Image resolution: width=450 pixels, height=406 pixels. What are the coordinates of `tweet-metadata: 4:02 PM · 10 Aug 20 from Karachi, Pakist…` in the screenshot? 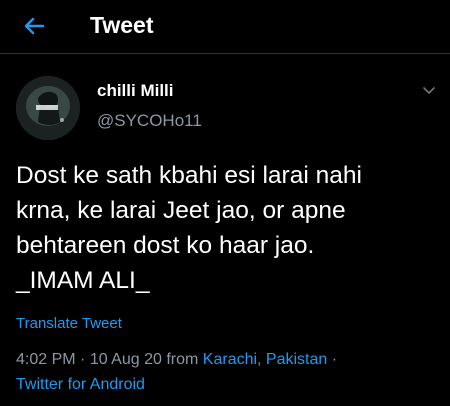 It's located at (228, 372).